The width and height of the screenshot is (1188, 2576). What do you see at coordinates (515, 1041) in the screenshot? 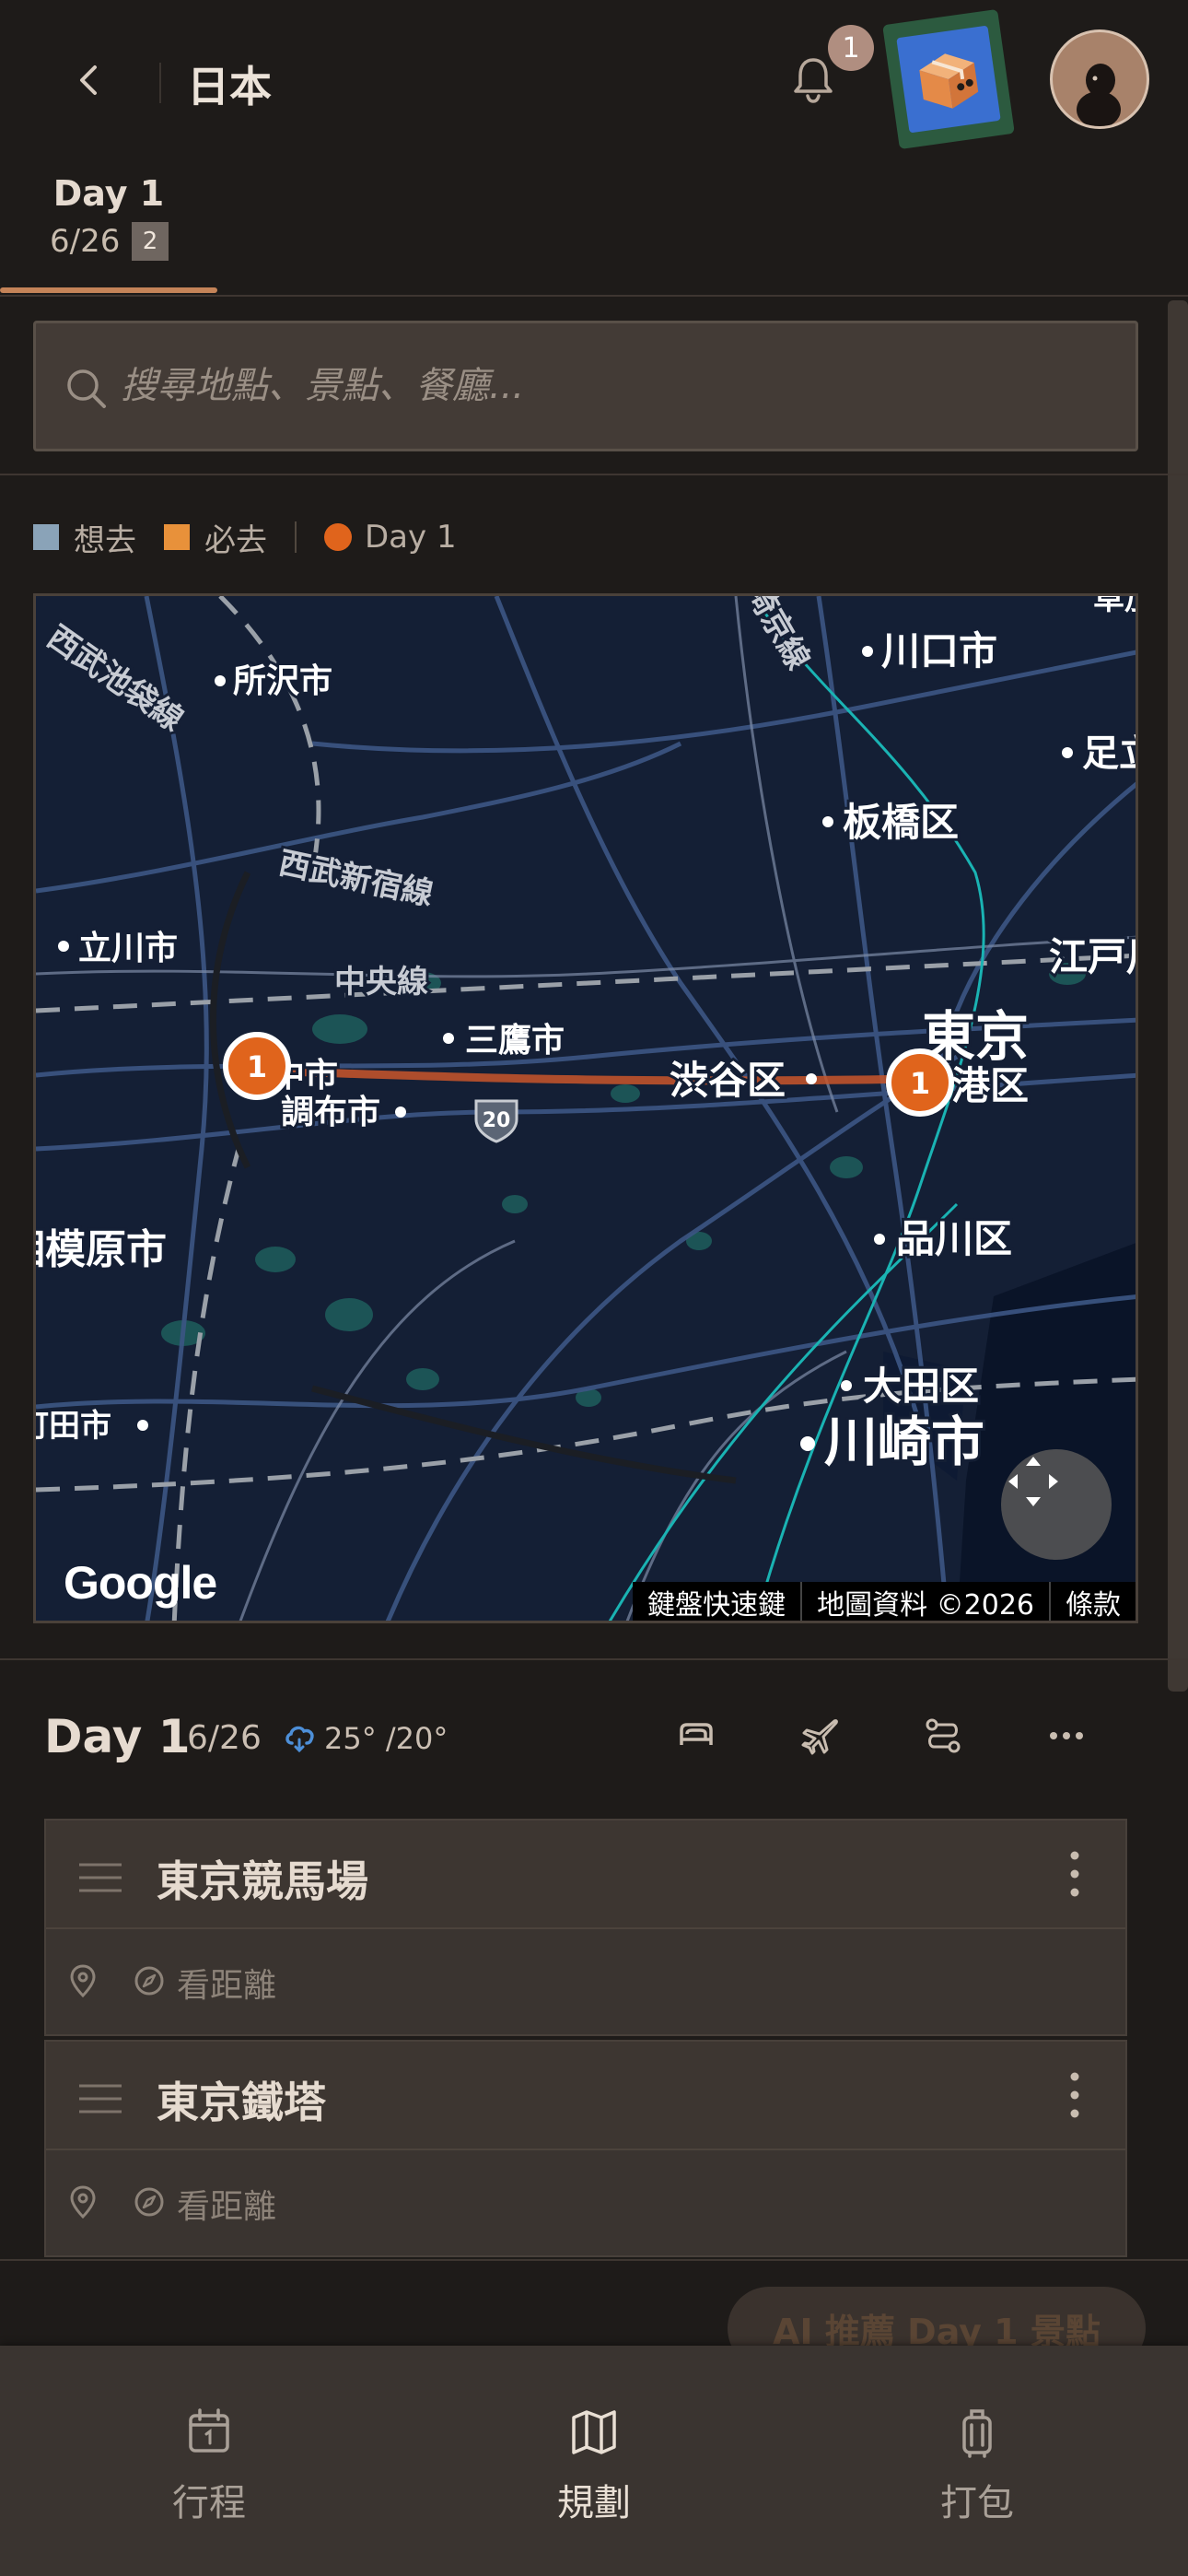
I see `map-label: 三鷹市` at bounding box center [515, 1041].